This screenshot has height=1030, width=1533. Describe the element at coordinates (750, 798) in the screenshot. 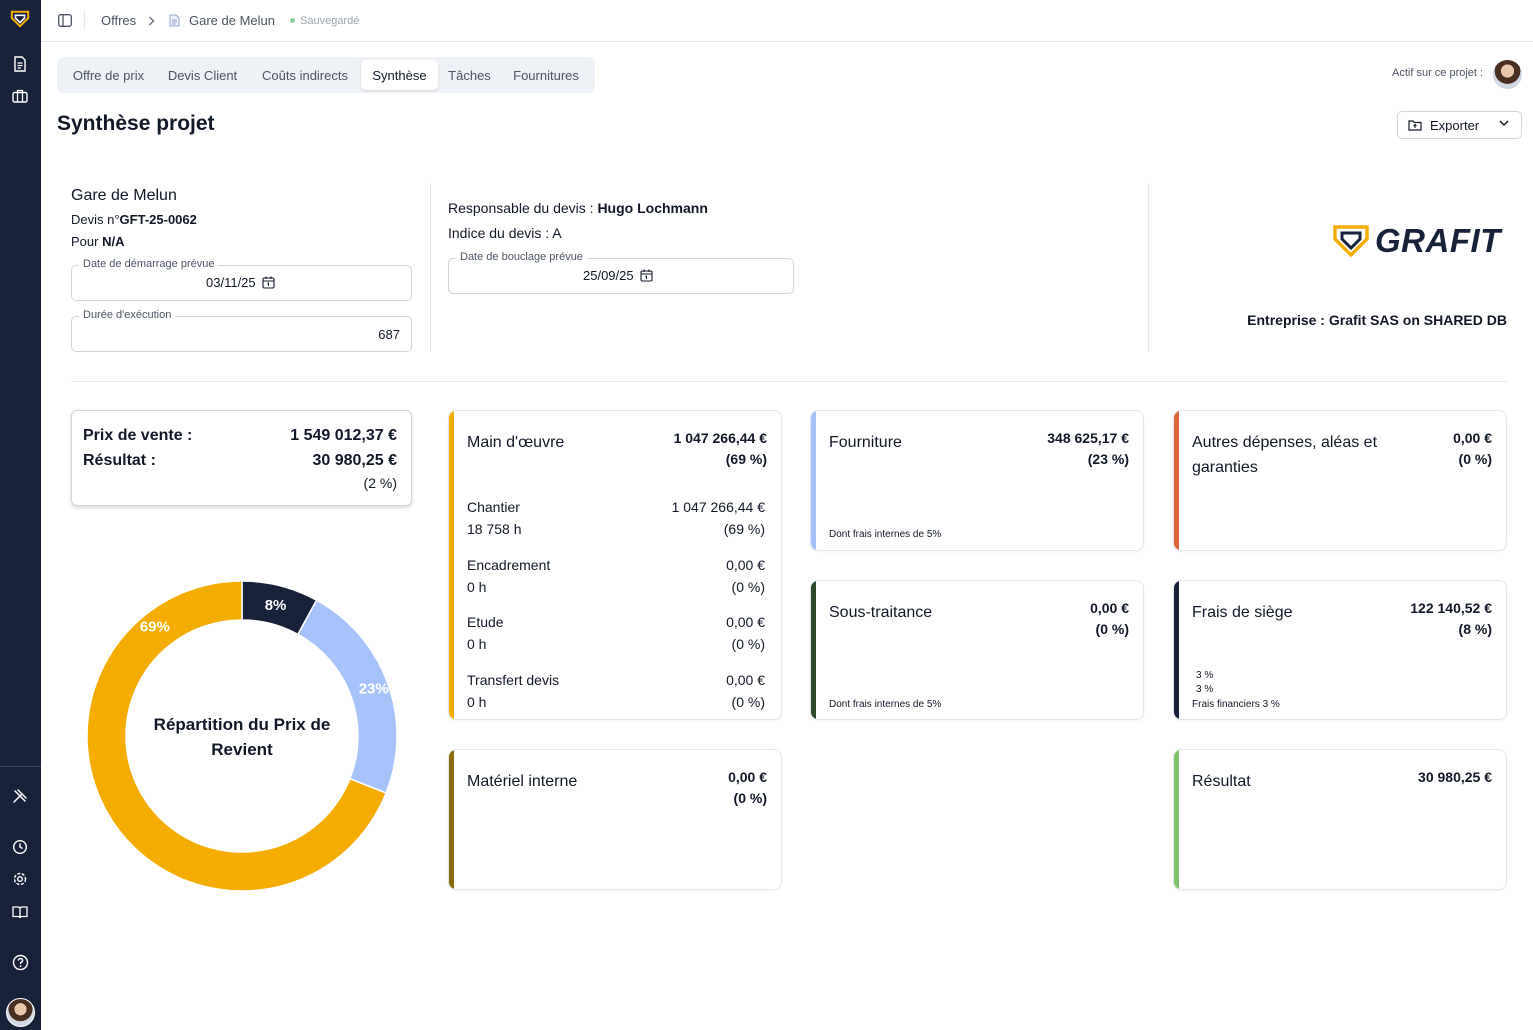

I see `card-pct: (0 %)` at that location.